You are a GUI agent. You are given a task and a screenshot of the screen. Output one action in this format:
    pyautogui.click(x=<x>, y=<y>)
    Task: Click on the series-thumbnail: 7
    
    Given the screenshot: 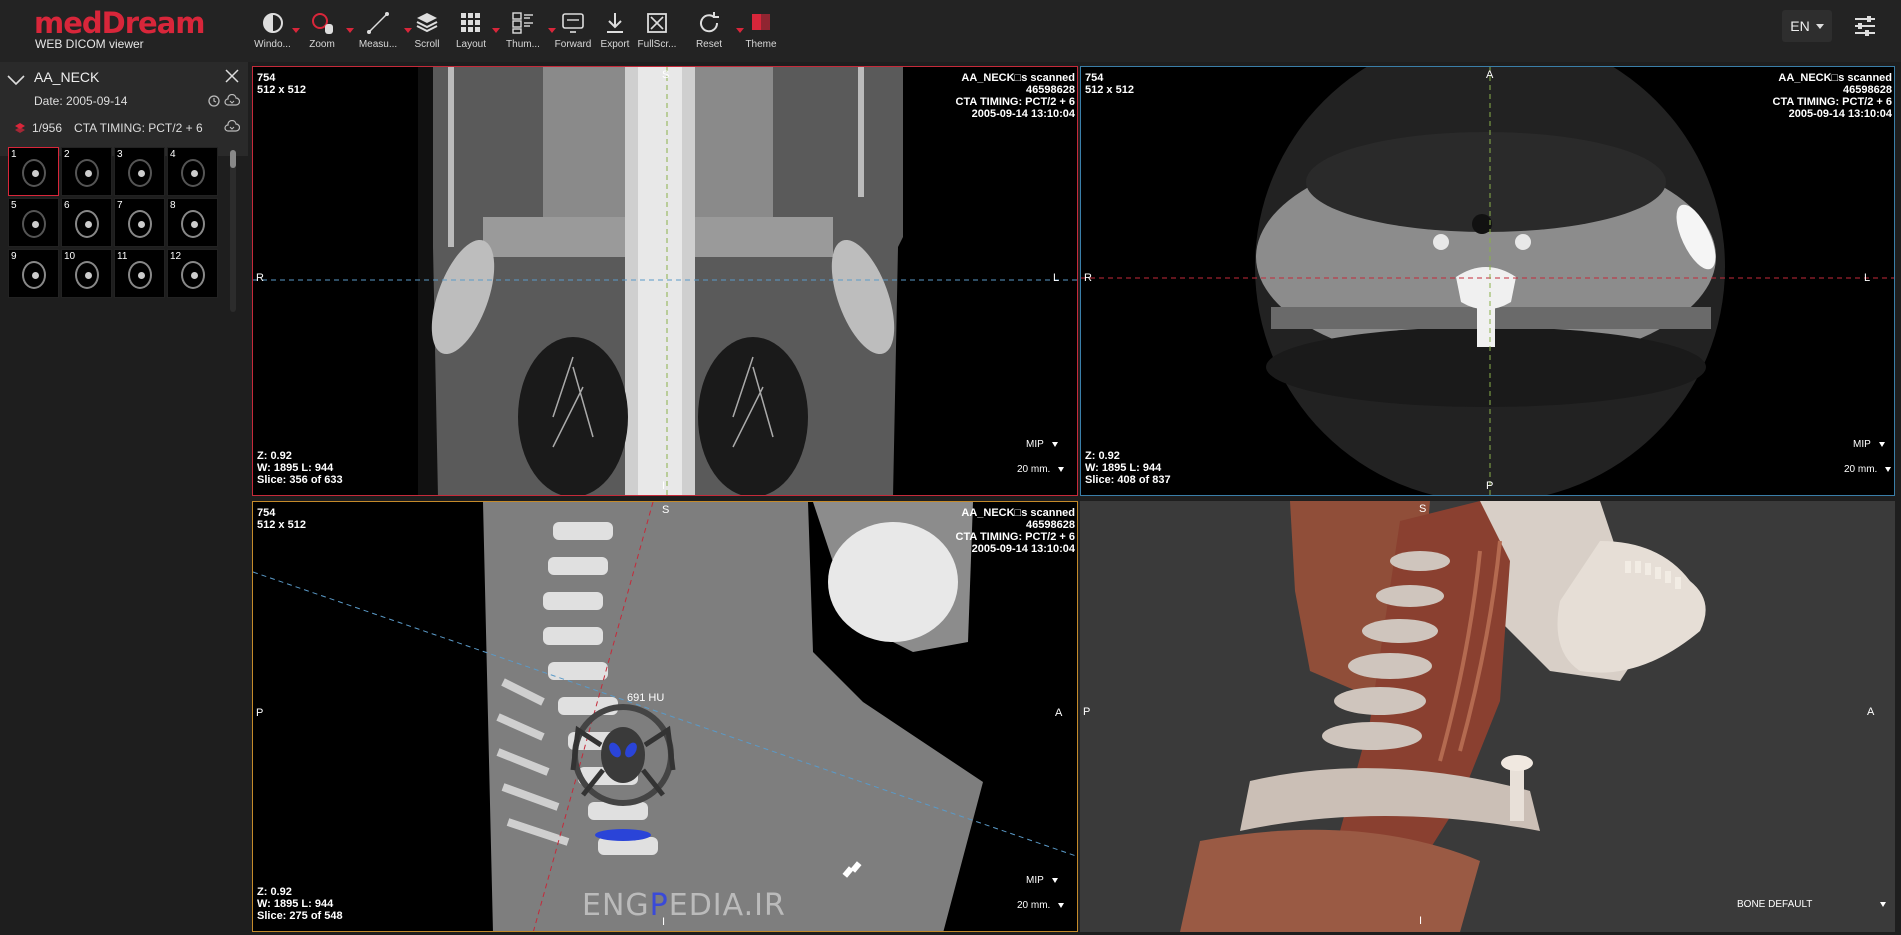 What is the action you would take?
    pyautogui.click(x=139, y=222)
    